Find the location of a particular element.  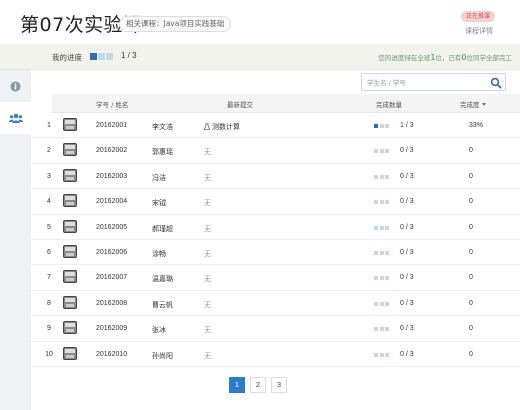

rank-note-prefix: 您的进度排在全班 is located at coordinates (404, 58).